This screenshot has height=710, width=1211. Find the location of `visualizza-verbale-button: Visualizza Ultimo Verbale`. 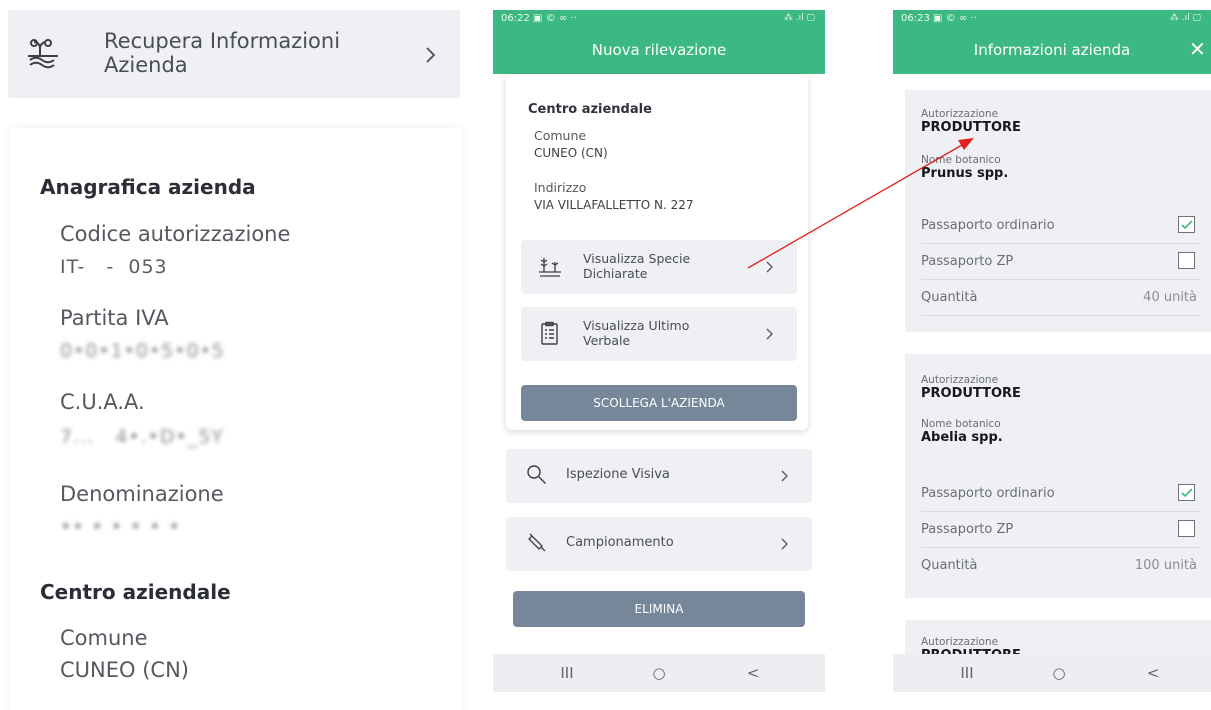

visualizza-verbale-button: Visualizza Ultimo Verbale is located at coordinates (659, 334).